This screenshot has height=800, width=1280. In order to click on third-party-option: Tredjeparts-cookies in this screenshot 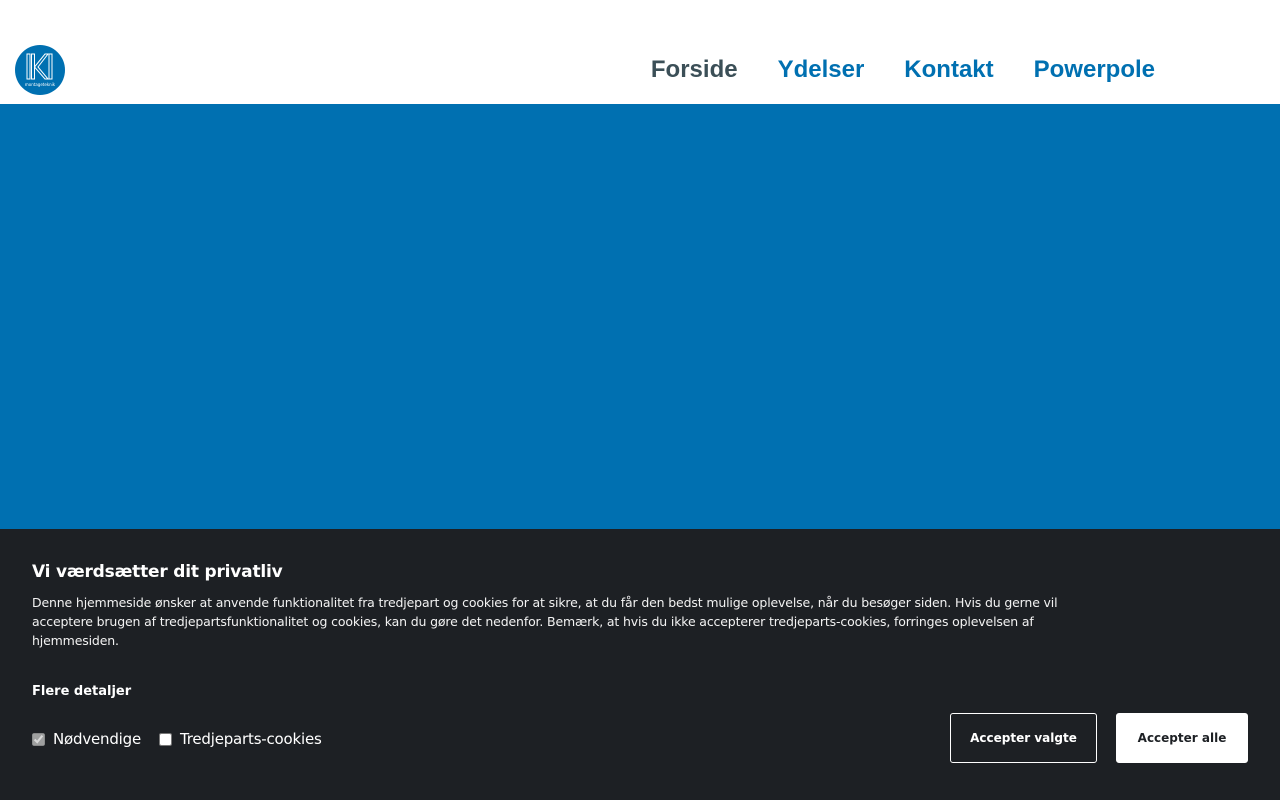, I will do `click(240, 739)`.